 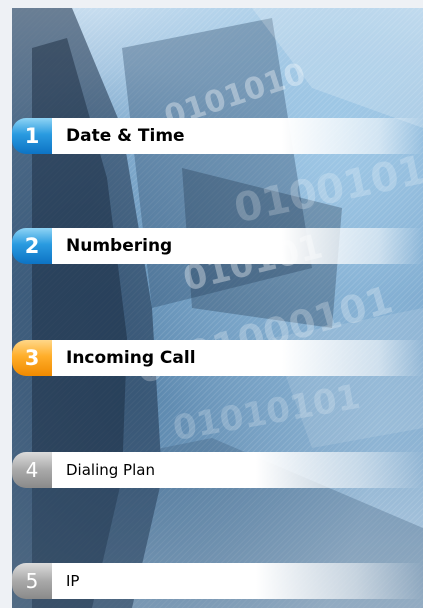 What do you see at coordinates (32, 136) in the screenshot?
I see `step-number-badge: 1` at bounding box center [32, 136].